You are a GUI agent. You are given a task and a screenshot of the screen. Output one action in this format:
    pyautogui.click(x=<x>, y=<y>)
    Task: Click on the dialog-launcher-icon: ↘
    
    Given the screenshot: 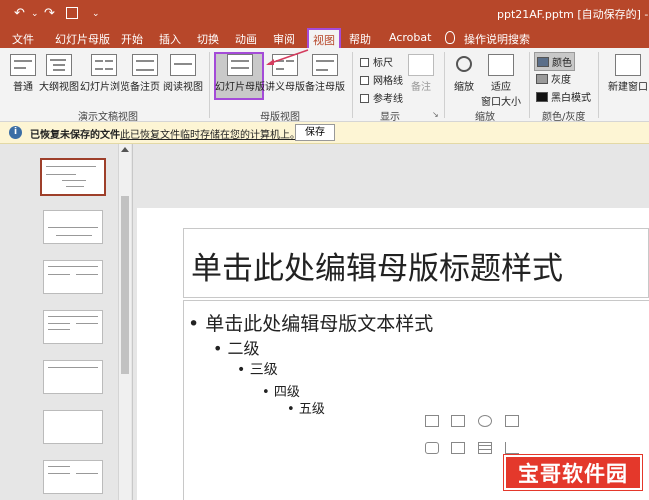 What is the action you would take?
    pyautogui.click(x=435, y=114)
    